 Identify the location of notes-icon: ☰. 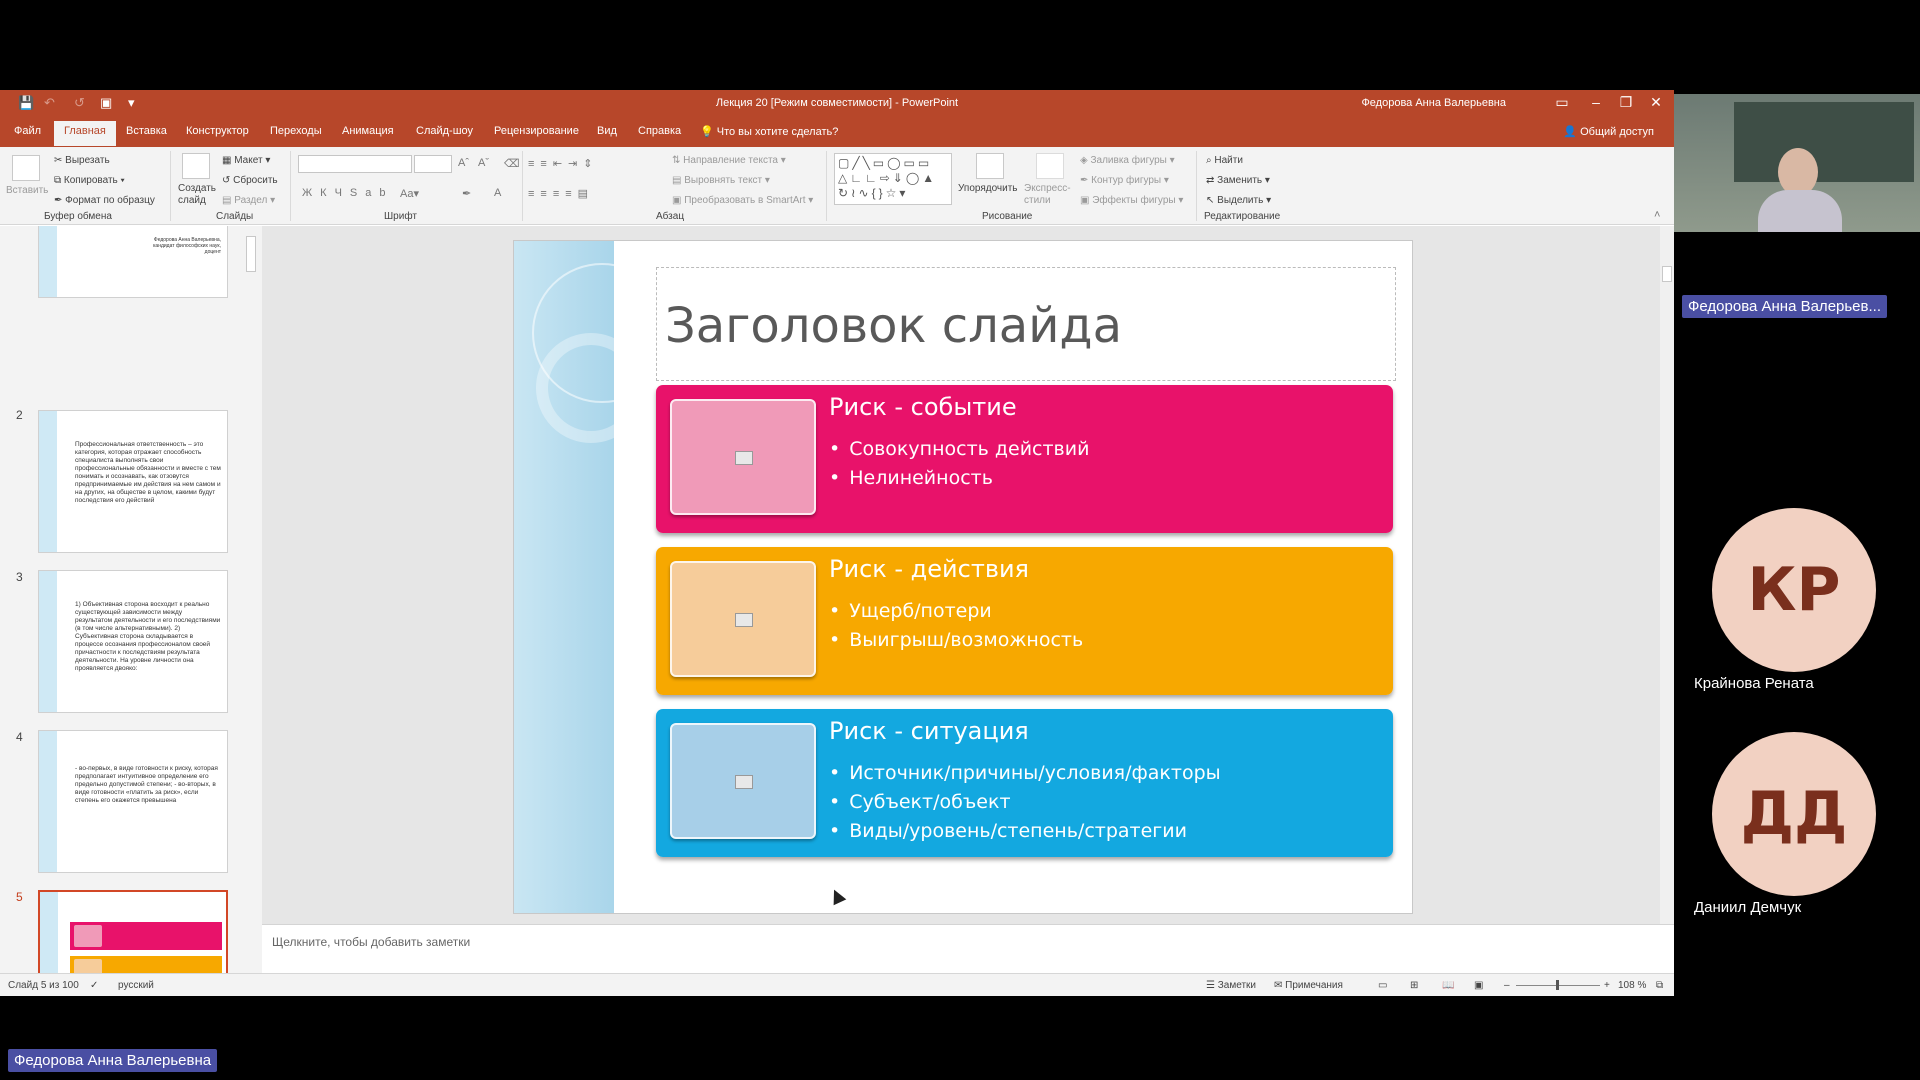
(1210, 985).